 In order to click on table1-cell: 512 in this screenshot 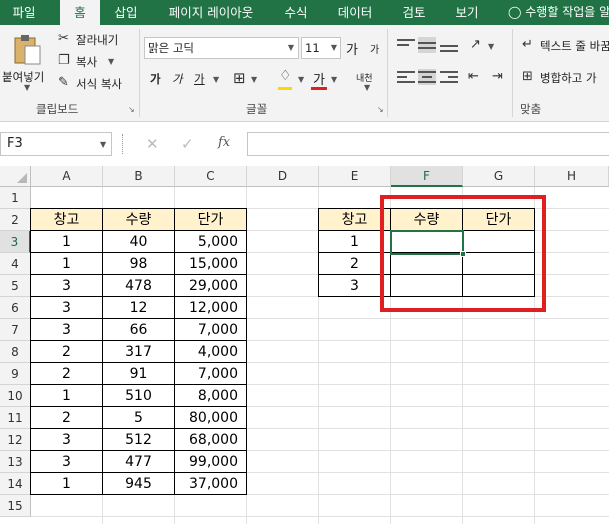, I will do `click(138, 439)`.